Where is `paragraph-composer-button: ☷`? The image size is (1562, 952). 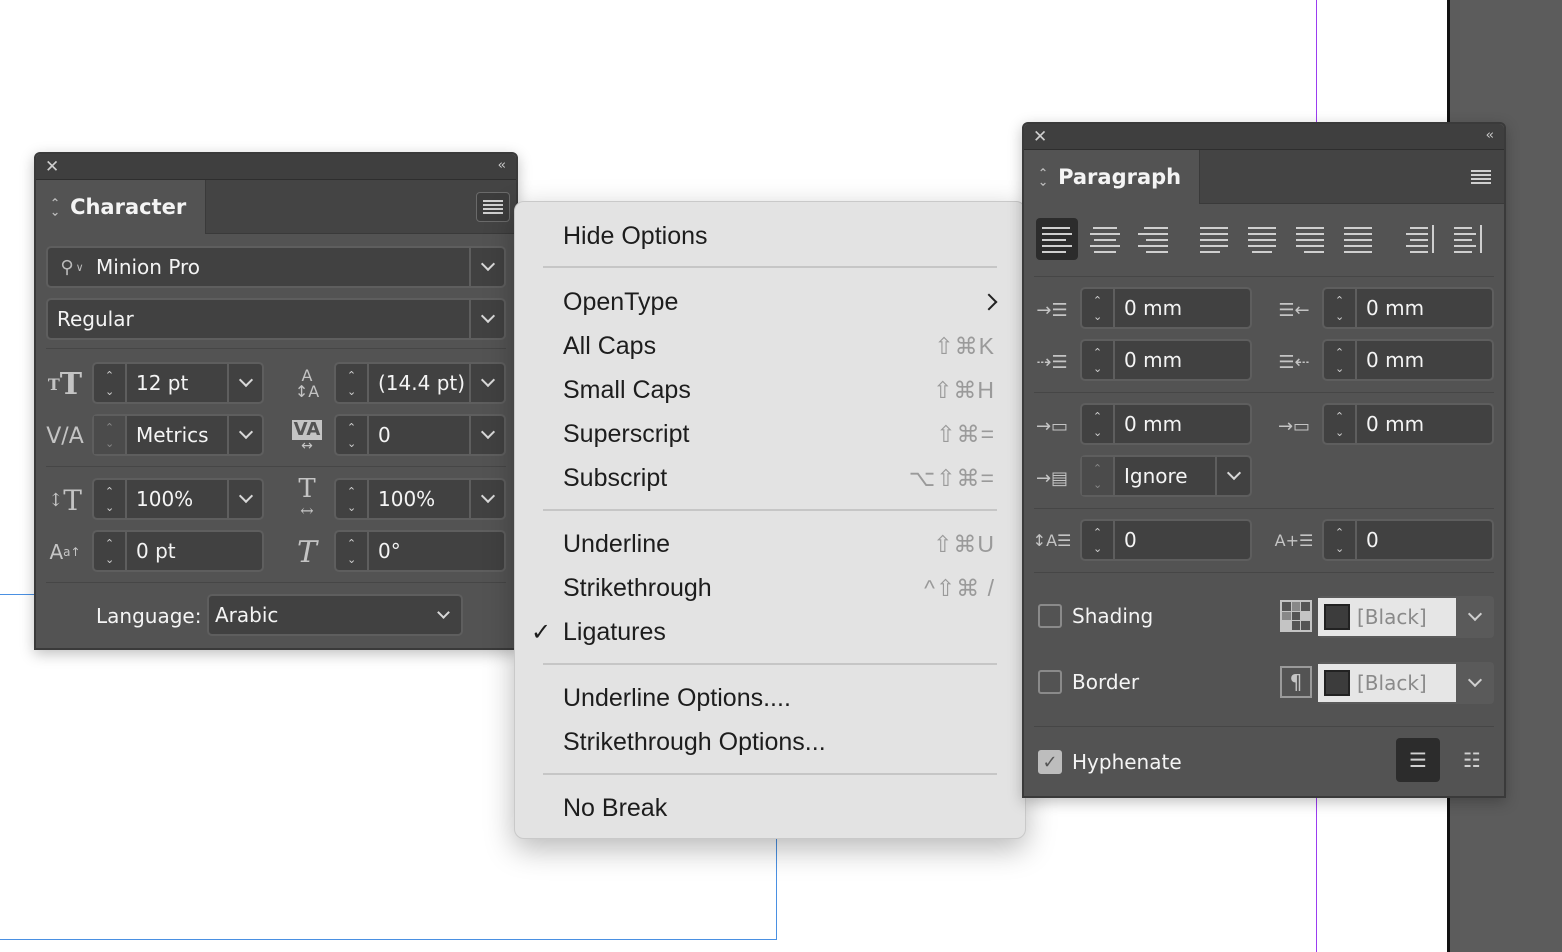
paragraph-composer-button: ☷ is located at coordinates (1472, 760).